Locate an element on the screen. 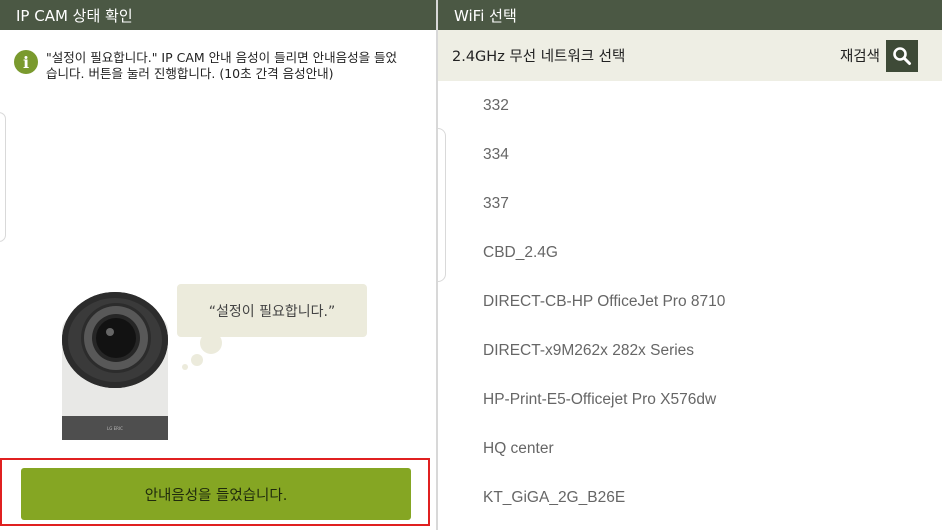  rescan-search-button is located at coordinates (902, 55).